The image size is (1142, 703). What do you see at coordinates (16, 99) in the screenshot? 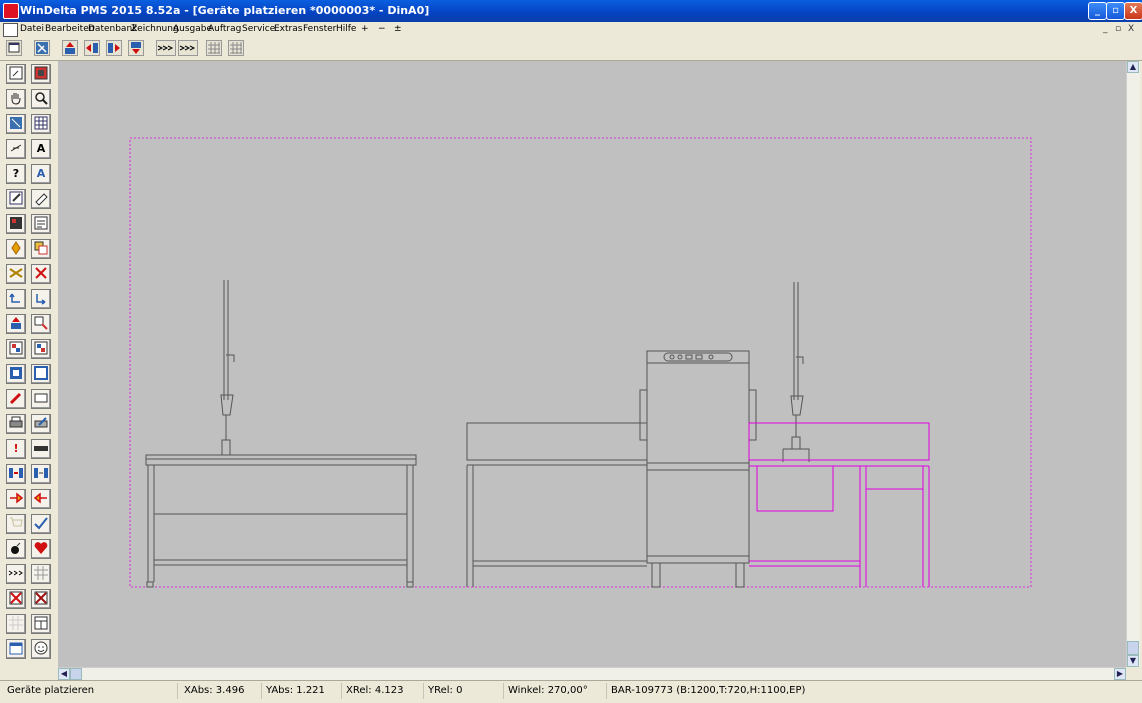
I see `pan-tool-button` at bounding box center [16, 99].